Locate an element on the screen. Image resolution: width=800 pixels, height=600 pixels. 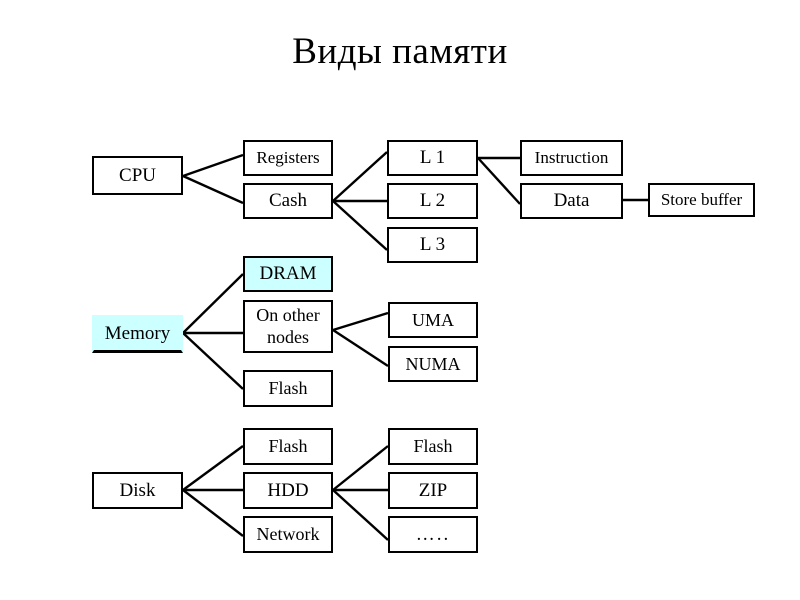
node-zip: ZIP is located at coordinates (433, 490).